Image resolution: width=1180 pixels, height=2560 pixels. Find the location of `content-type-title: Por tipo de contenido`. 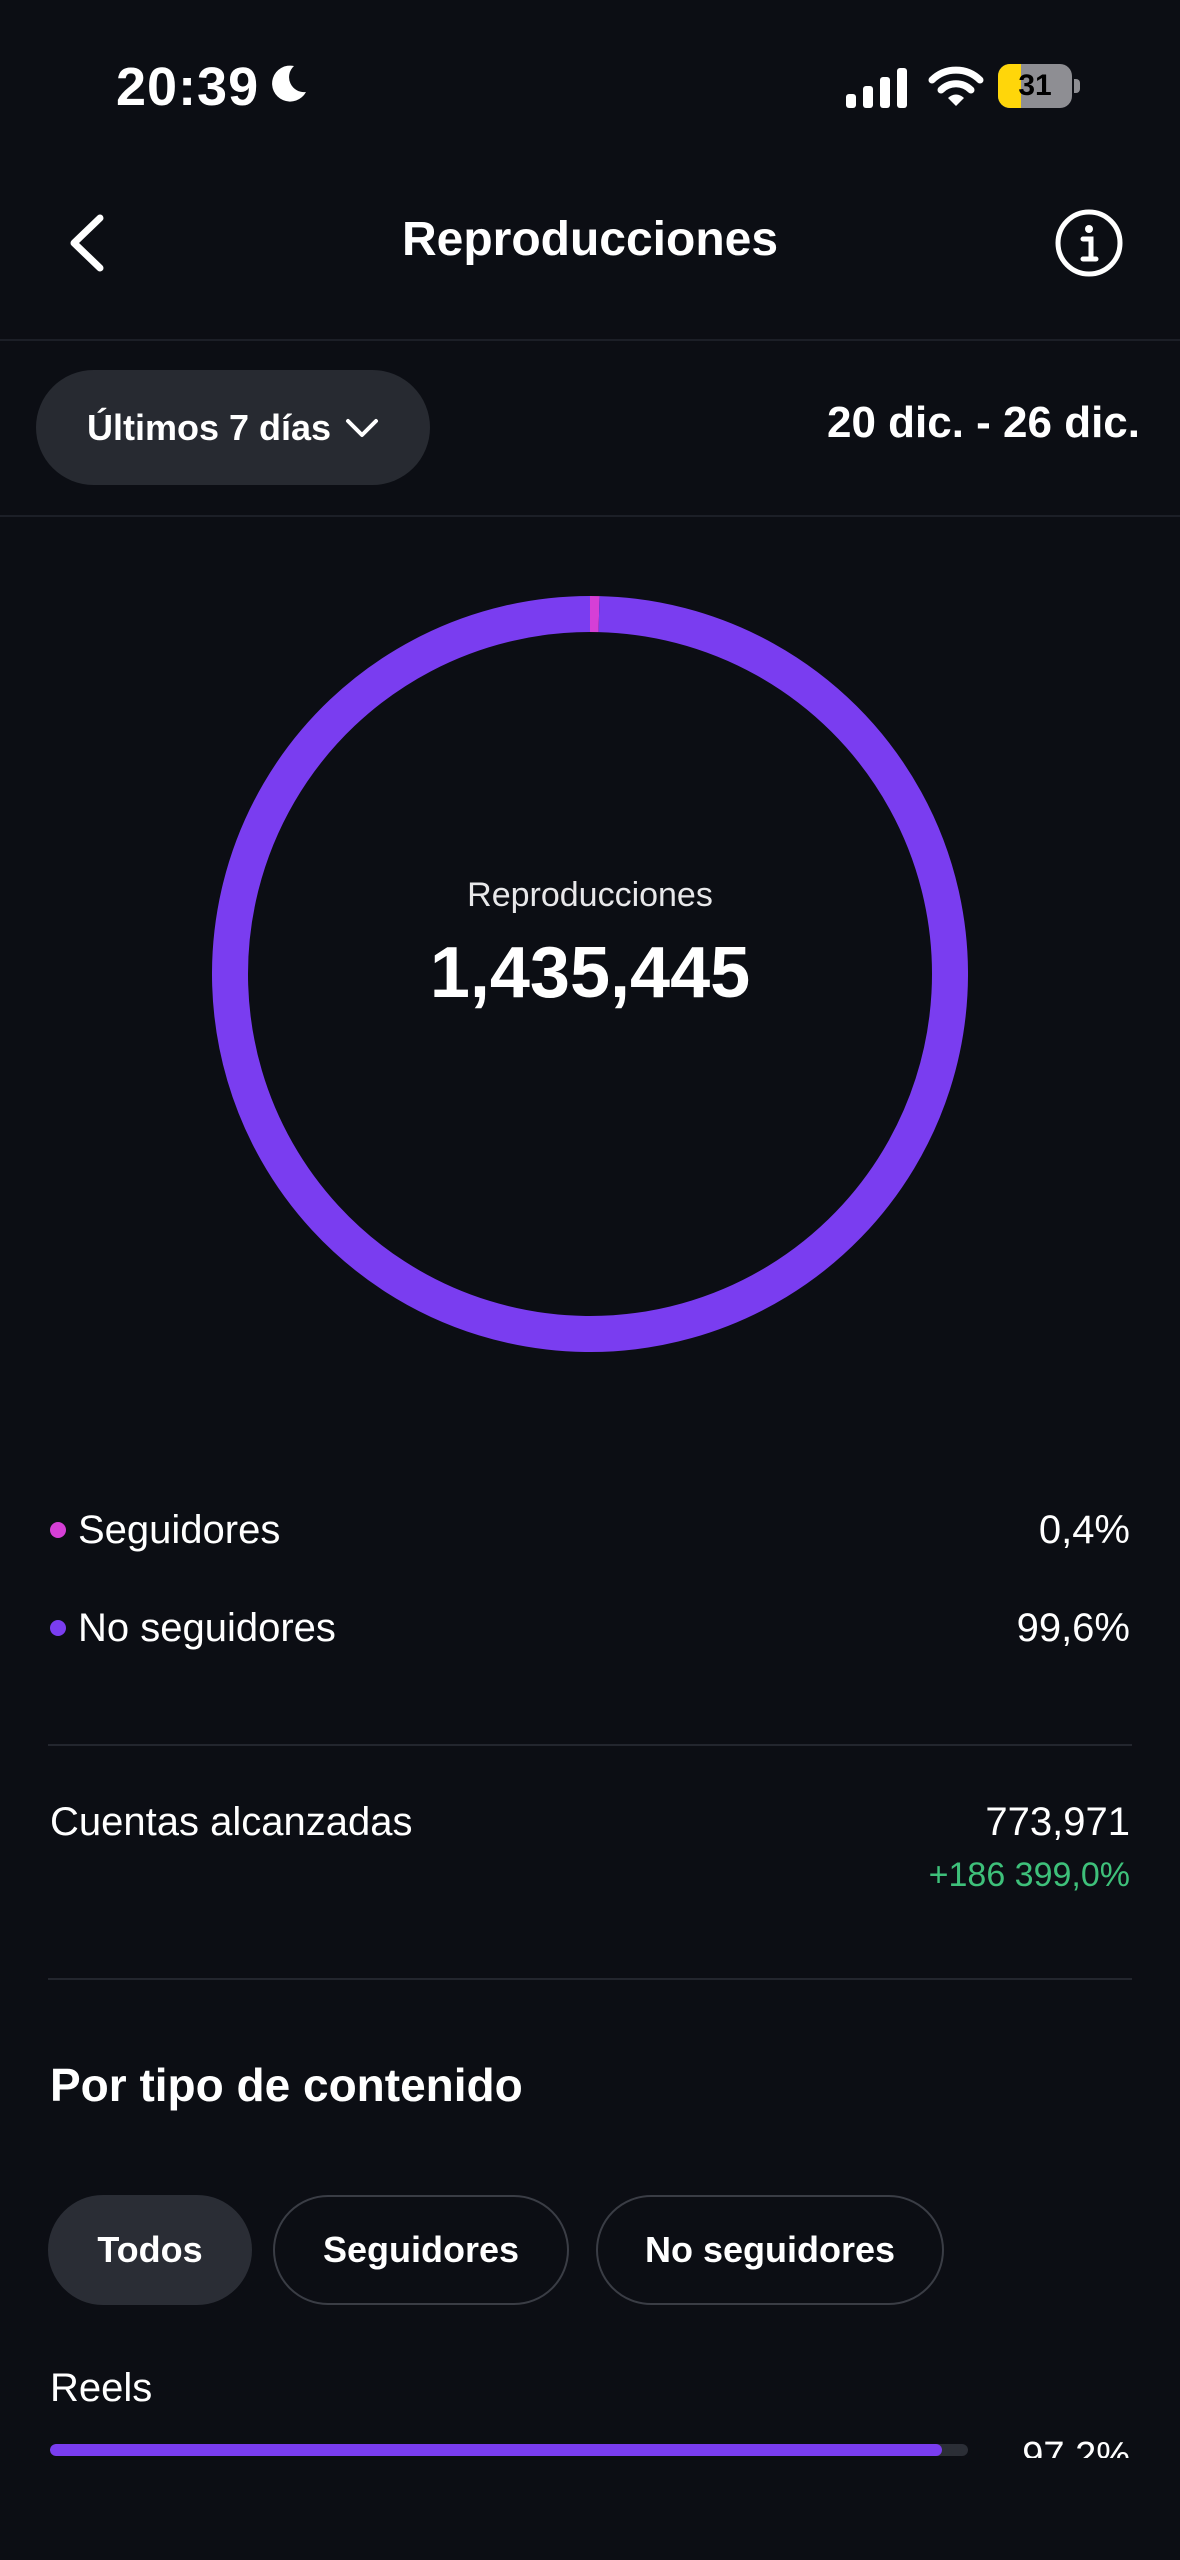

content-type-title: Por tipo de contenido is located at coordinates (286, 2085).